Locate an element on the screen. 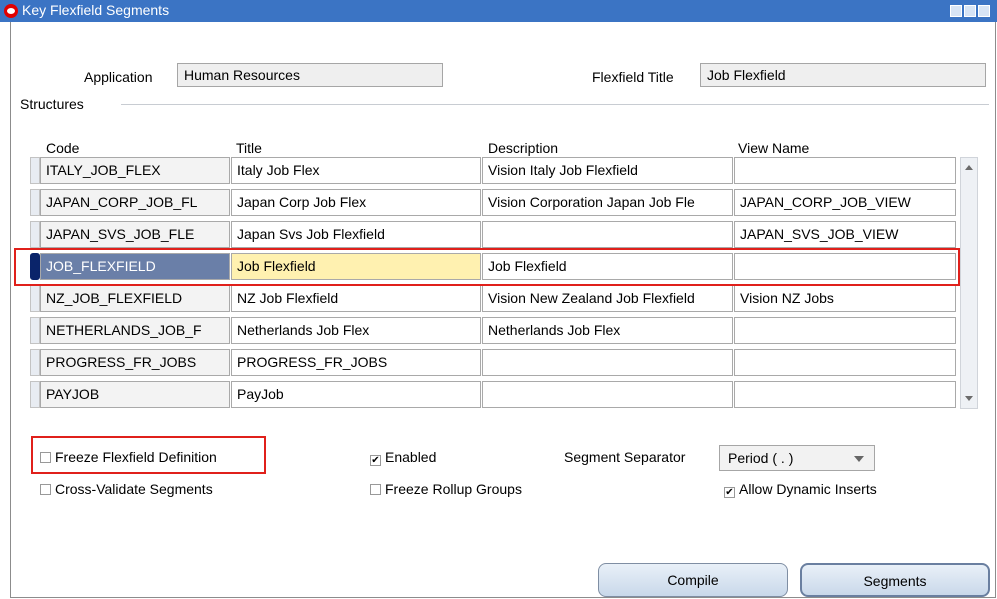 The width and height of the screenshot is (997, 599). code-cell: NETHERLANDS_JOB_F is located at coordinates (135, 330).